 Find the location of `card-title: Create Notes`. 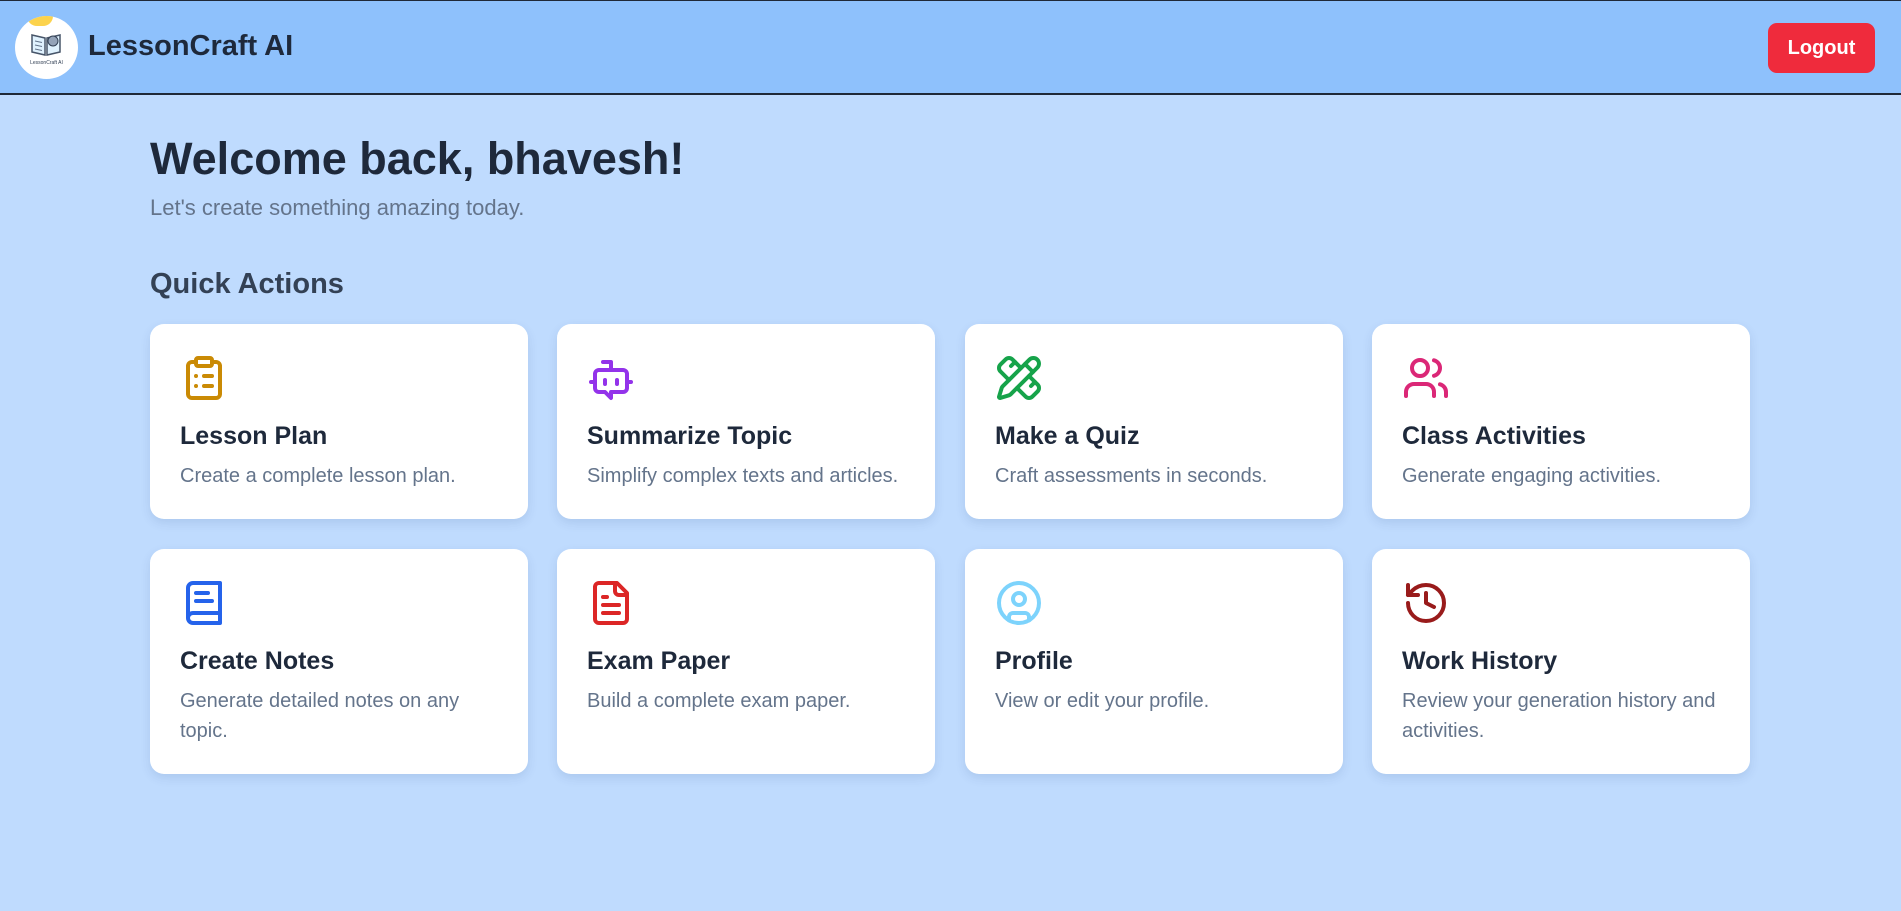

card-title: Create Notes is located at coordinates (257, 661).